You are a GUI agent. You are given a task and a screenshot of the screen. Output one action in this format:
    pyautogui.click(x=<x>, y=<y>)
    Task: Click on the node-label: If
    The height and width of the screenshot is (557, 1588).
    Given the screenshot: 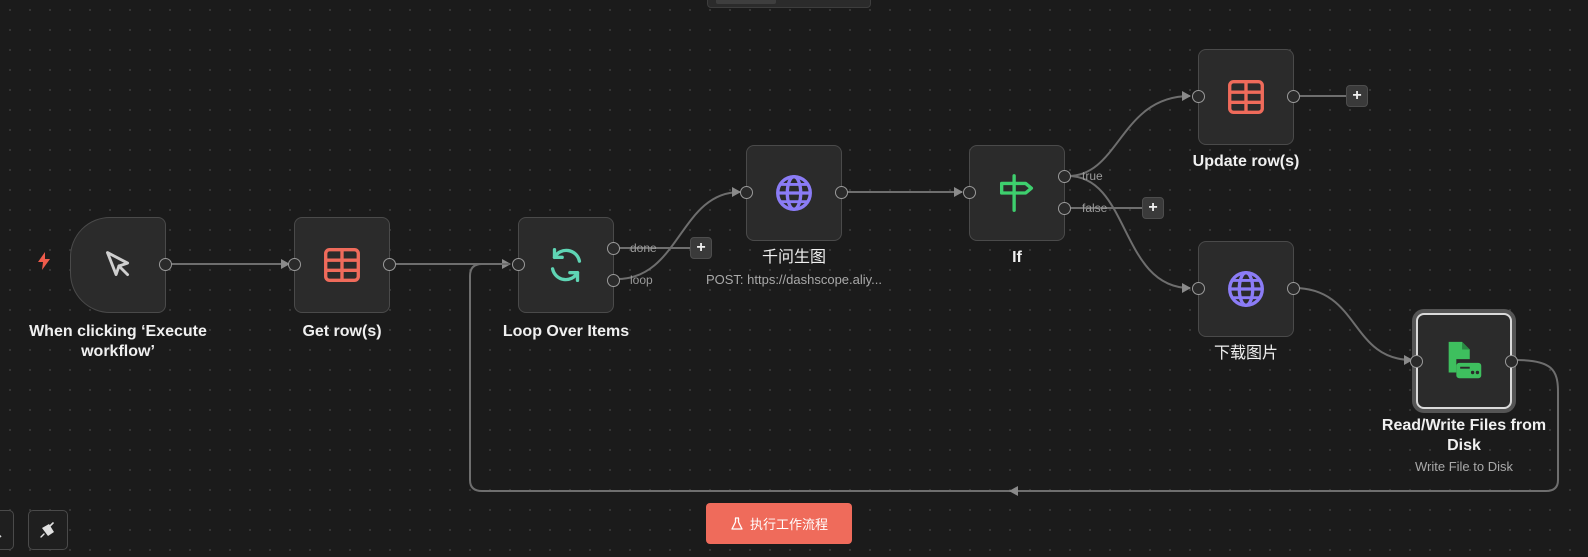 What is the action you would take?
    pyautogui.click(x=1017, y=257)
    